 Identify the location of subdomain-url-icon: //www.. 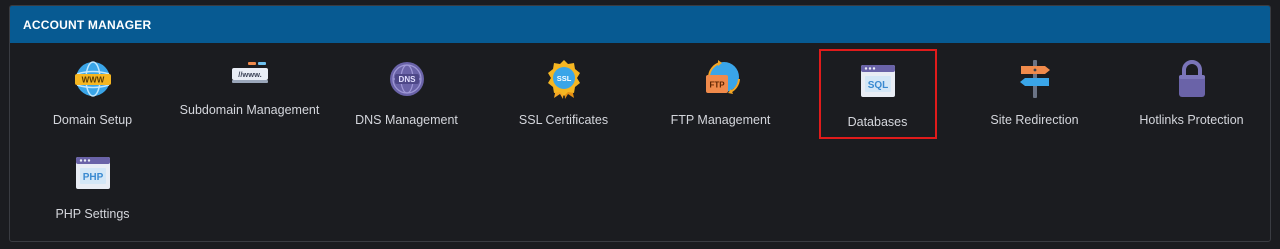
(250, 73).